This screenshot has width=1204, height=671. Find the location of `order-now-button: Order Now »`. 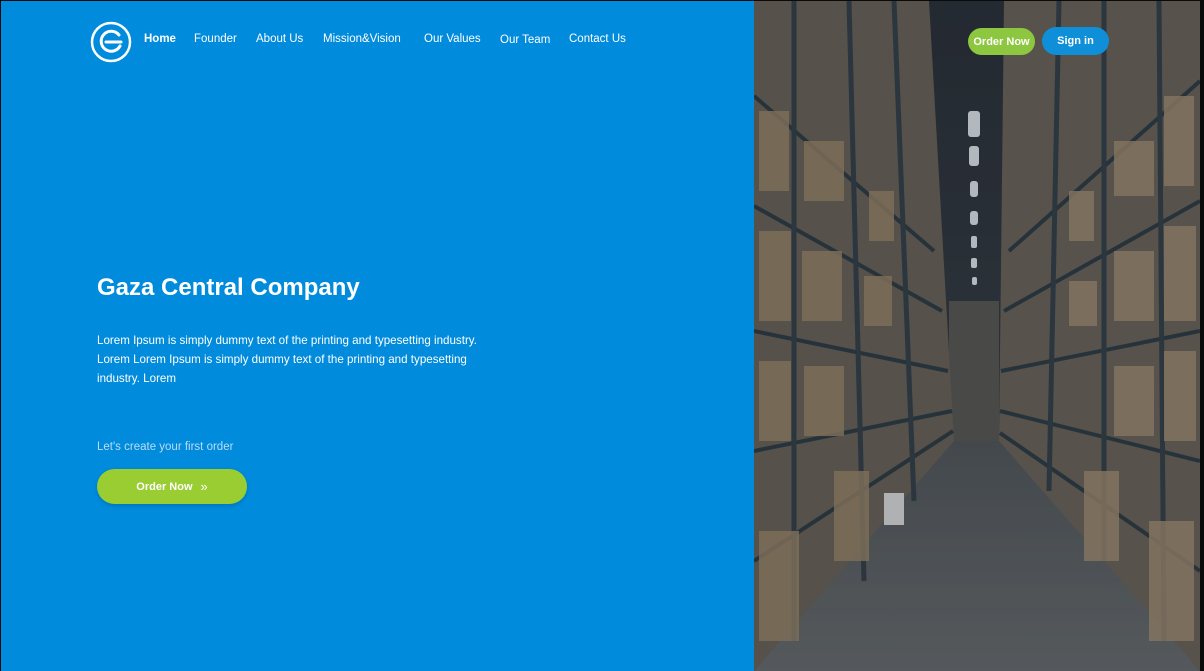

order-now-button: Order Now » is located at coordinates (172, 486).